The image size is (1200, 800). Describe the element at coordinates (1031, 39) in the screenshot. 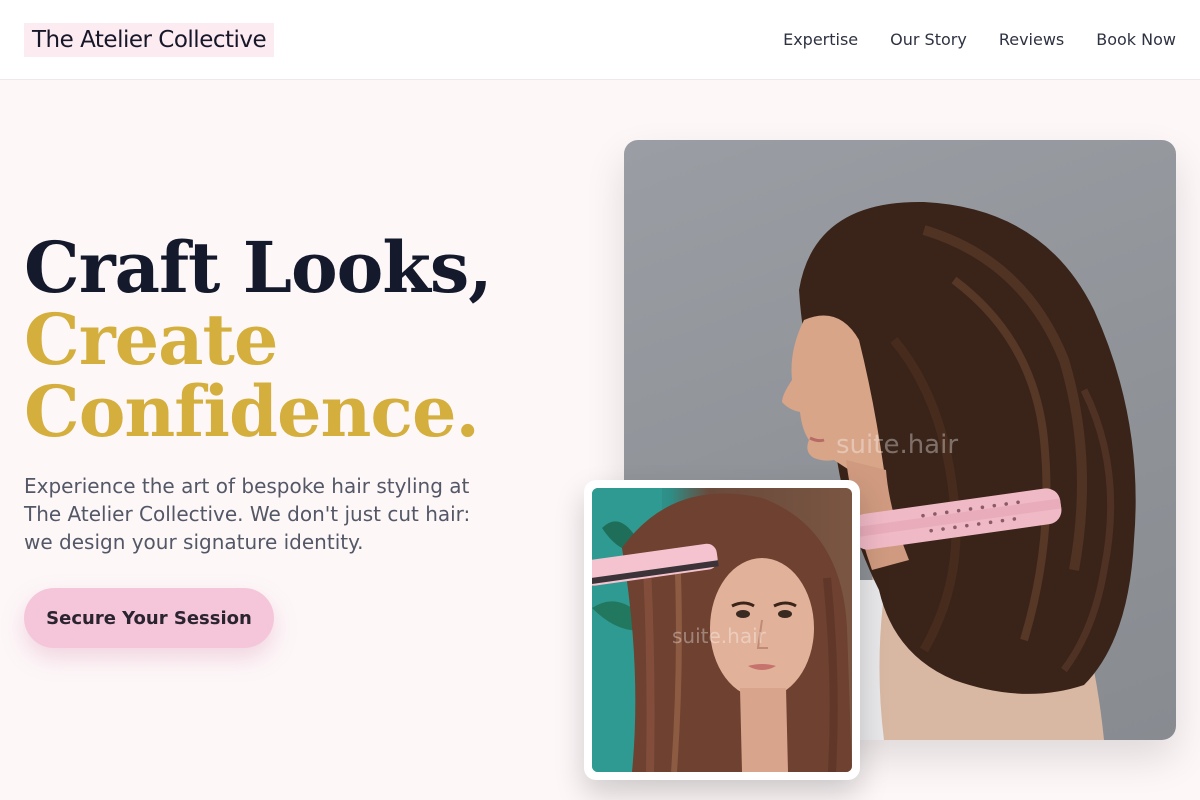

I see `nav-item-reviews: Reviews` at that location.